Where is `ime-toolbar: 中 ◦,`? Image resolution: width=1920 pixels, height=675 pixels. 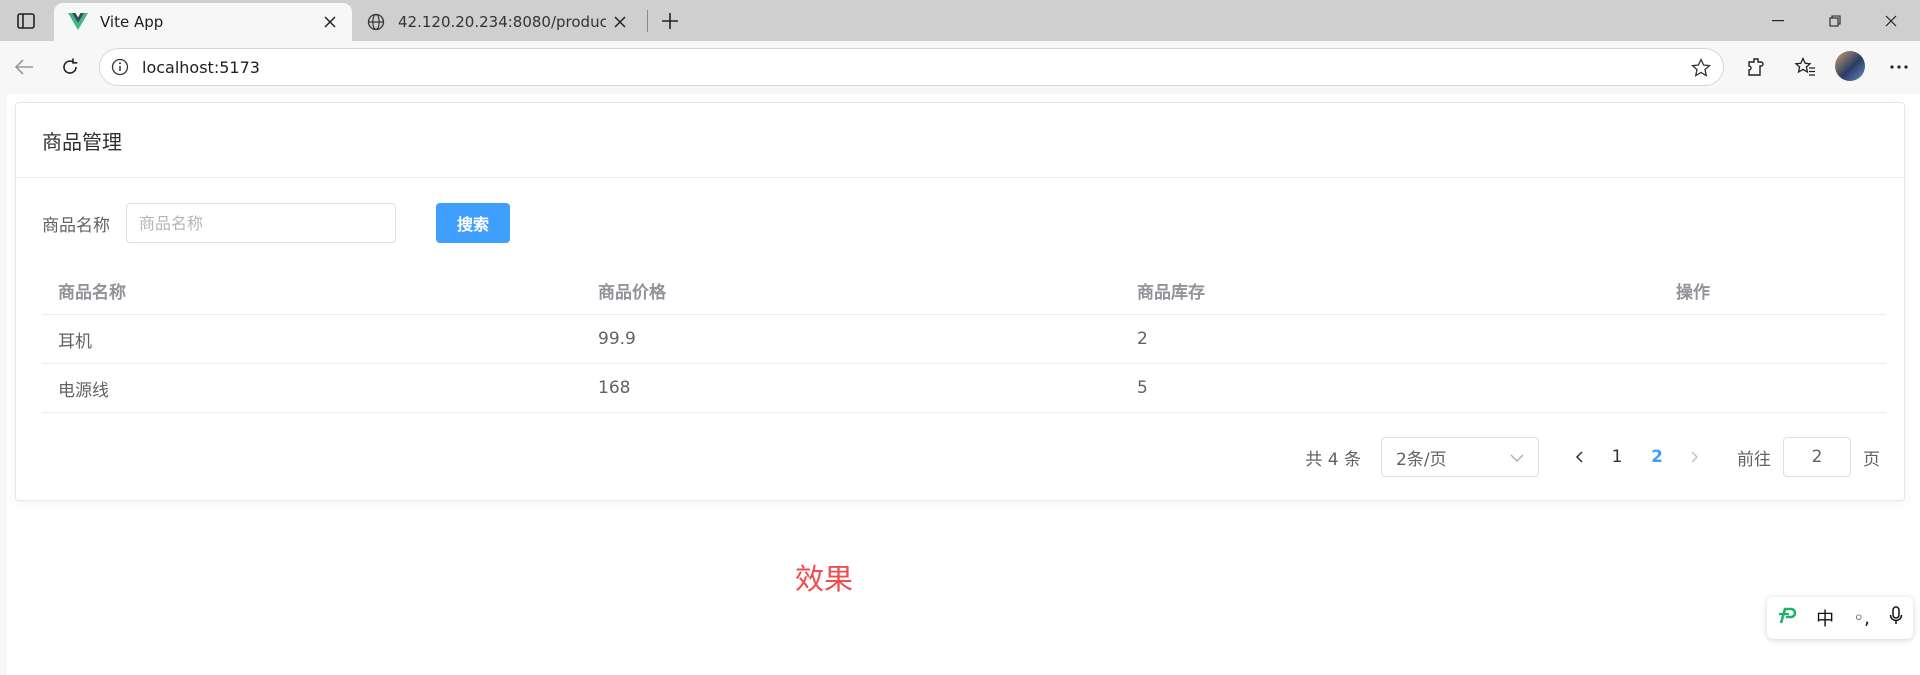
ime-toolbar: 中 ◦, is located at coordinates (1840, 618).